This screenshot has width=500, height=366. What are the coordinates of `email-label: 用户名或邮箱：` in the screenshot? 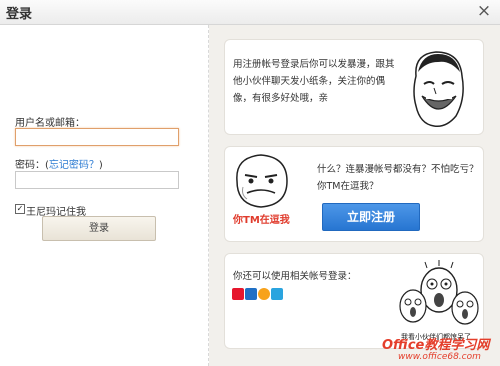 It's located at (50, 123).